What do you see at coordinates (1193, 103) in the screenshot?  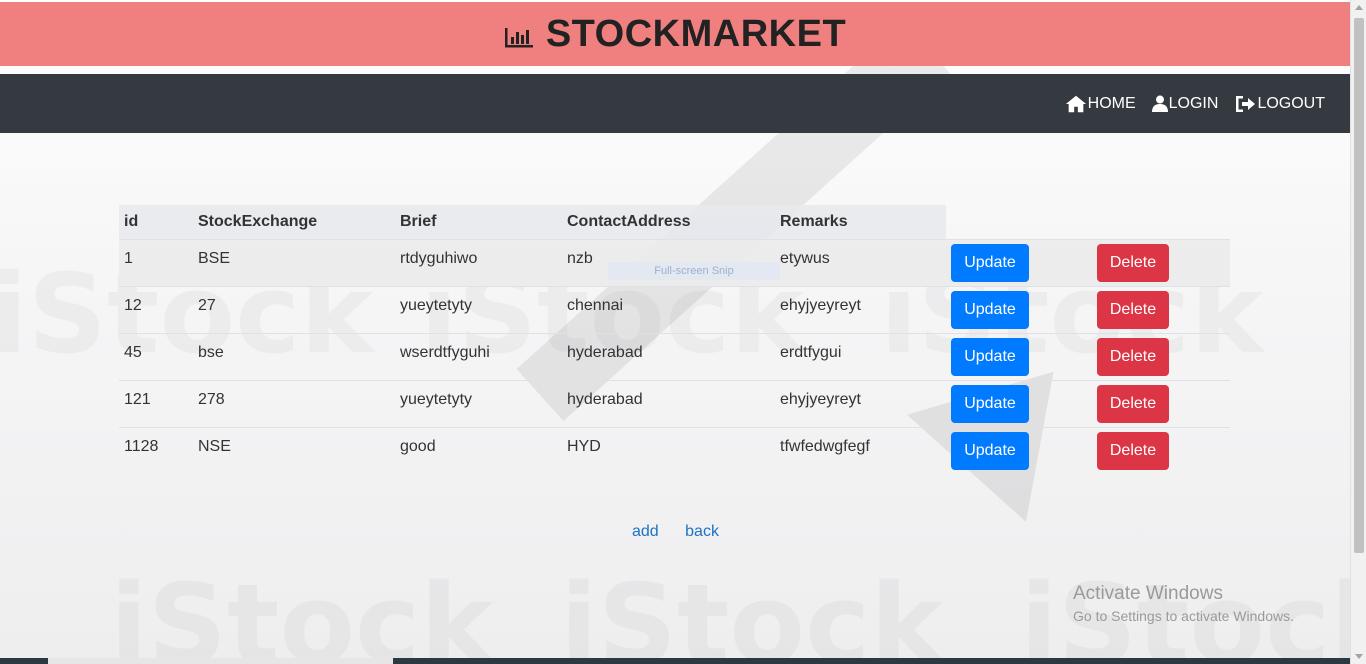 I see `nav-login-label: LOGIN` at bounding box center [1193, 103].